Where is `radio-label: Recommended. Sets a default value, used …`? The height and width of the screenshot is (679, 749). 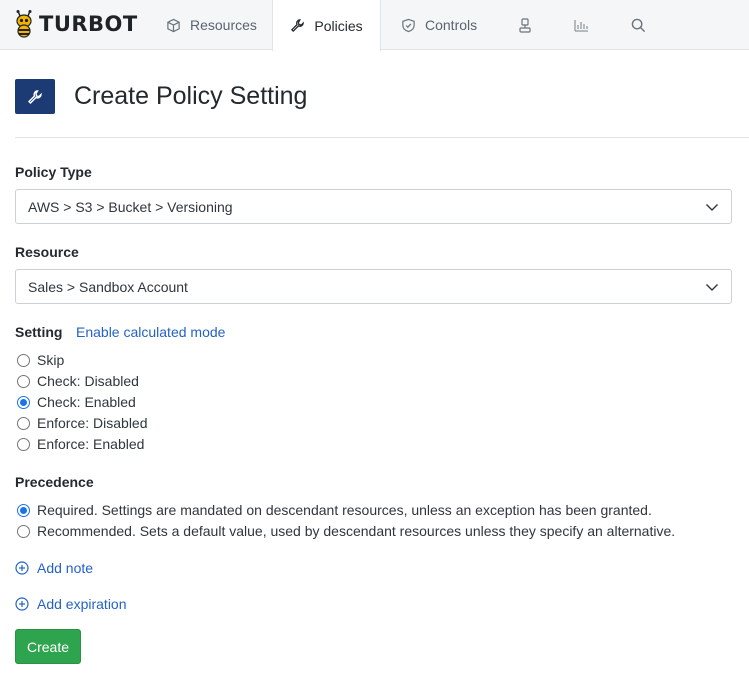 radio-label: Recommended. Sets a default value, used … is located at coordinates (356, 531).